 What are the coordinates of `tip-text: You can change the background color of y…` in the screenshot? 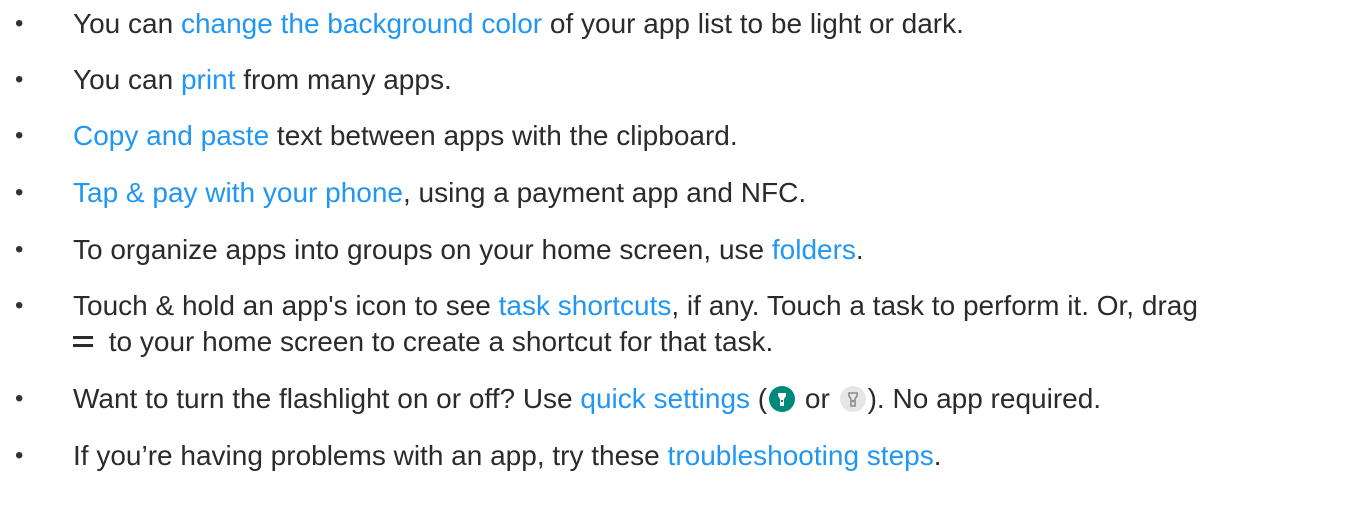 It's located at (518, 23).